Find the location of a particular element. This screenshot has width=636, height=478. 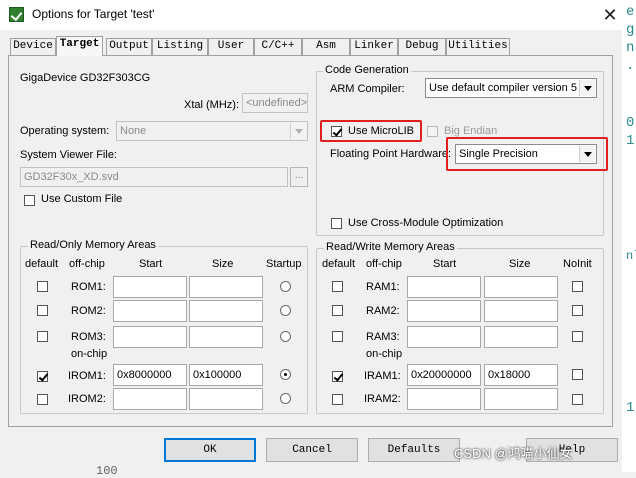

tab-c-cpp: C/C++ is located at coordinates (278, 46).